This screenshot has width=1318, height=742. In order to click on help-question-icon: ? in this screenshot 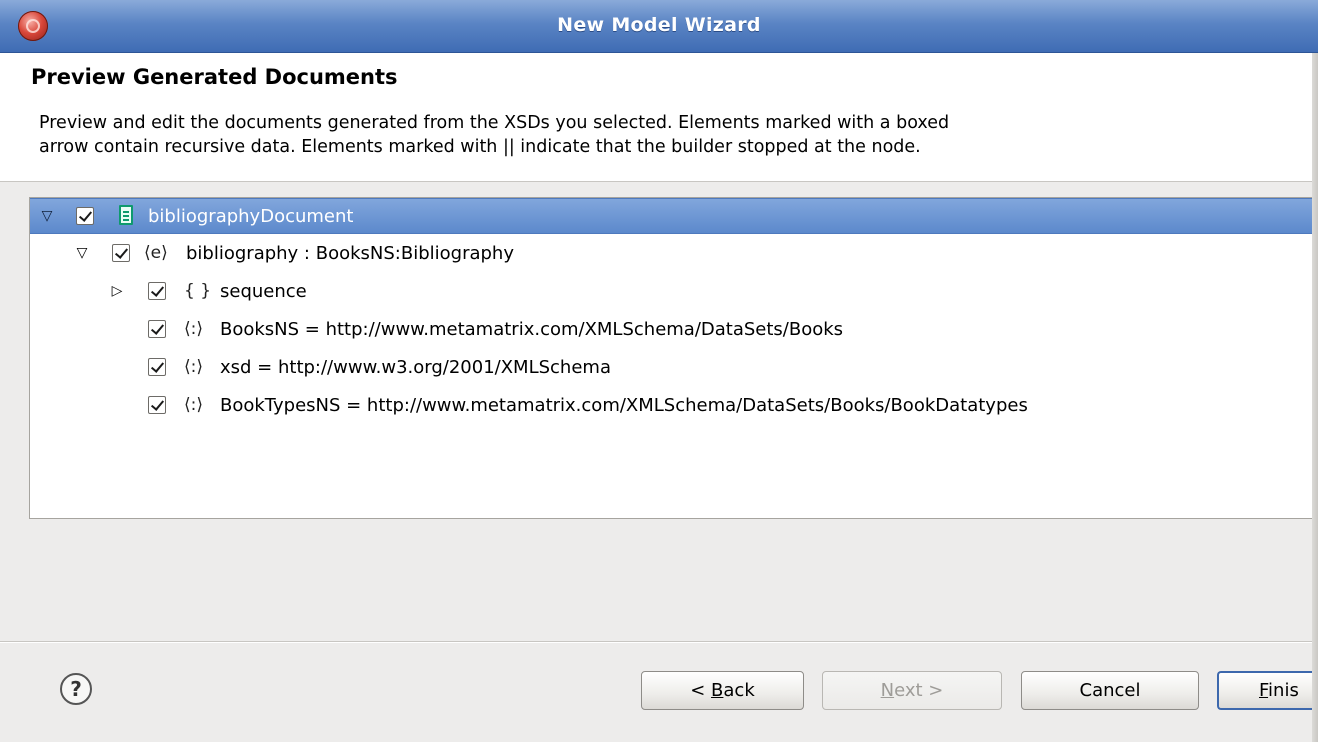, I will do `click(76, 689)`.